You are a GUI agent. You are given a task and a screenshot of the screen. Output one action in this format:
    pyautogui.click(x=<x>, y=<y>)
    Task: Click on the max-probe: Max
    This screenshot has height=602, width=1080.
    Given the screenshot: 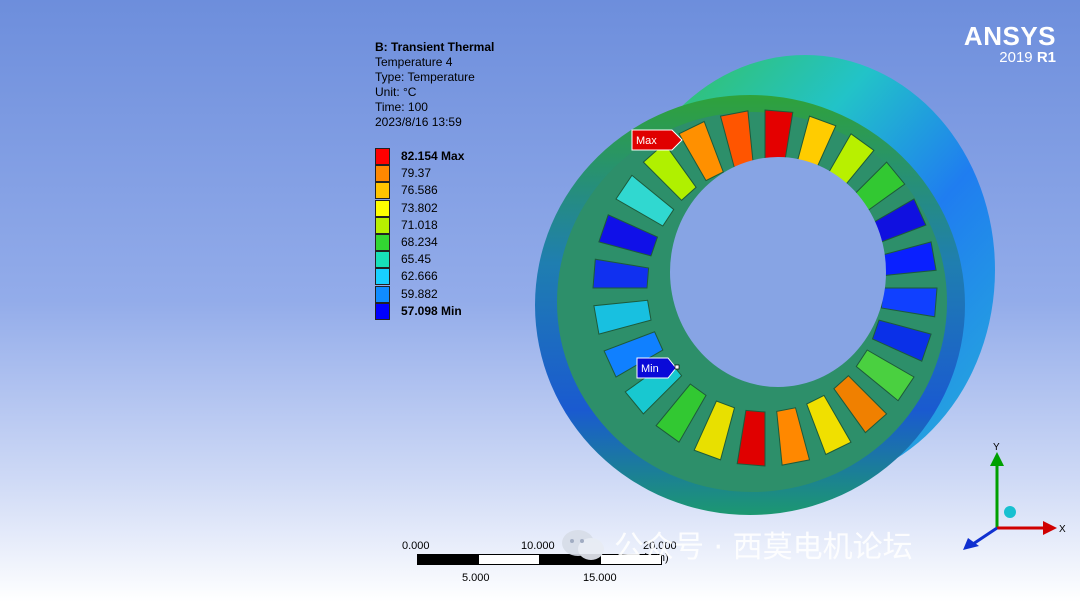 What is the action you would take?
    pyautogui.click(x=657, y=140)
    